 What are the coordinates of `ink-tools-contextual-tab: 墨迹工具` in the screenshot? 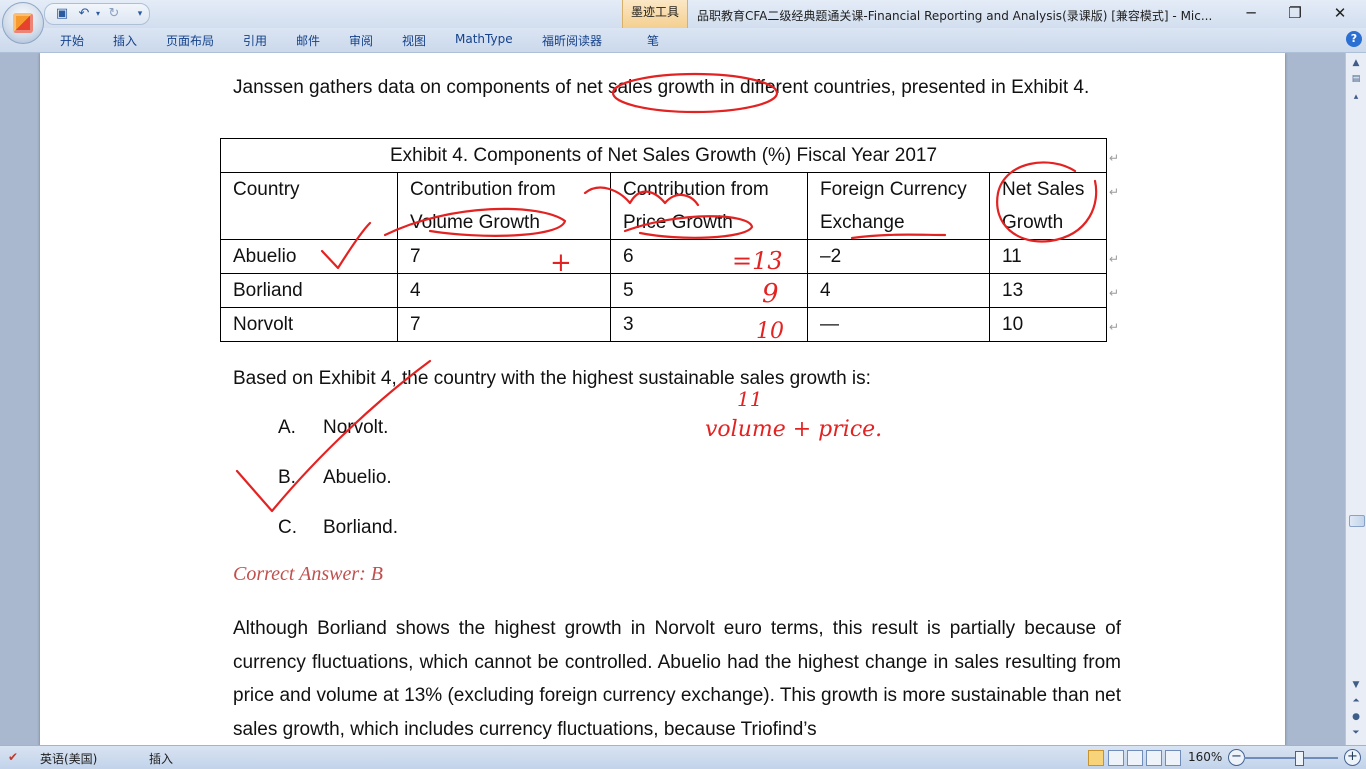 It's located at (655, 14).